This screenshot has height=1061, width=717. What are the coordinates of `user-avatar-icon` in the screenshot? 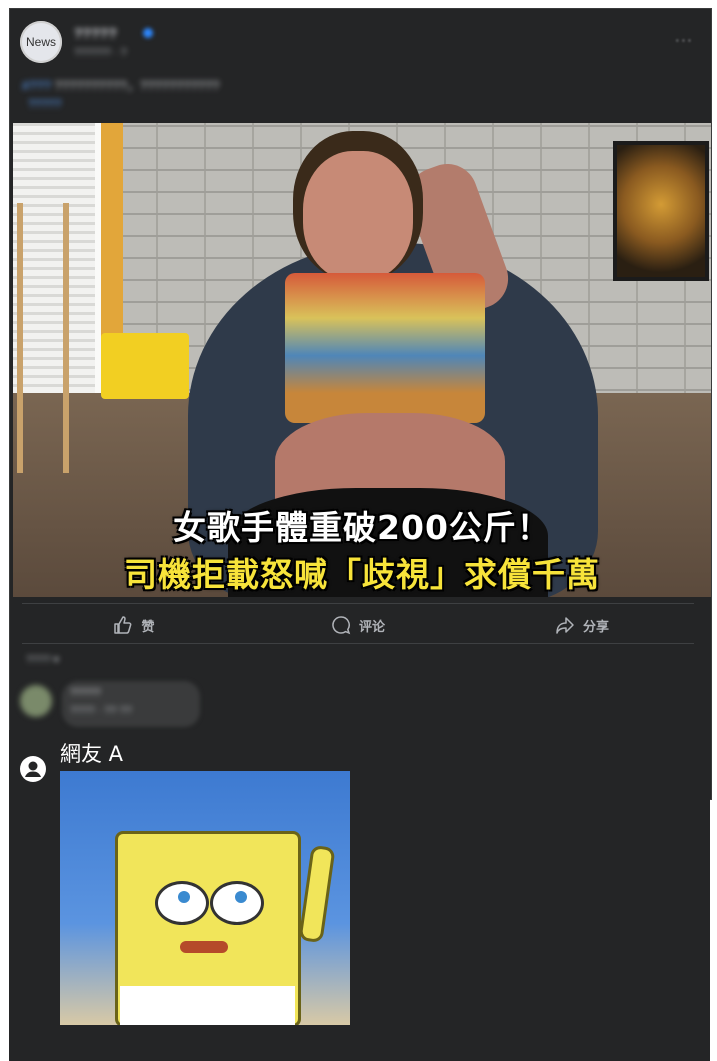 It's located at (33, 769).